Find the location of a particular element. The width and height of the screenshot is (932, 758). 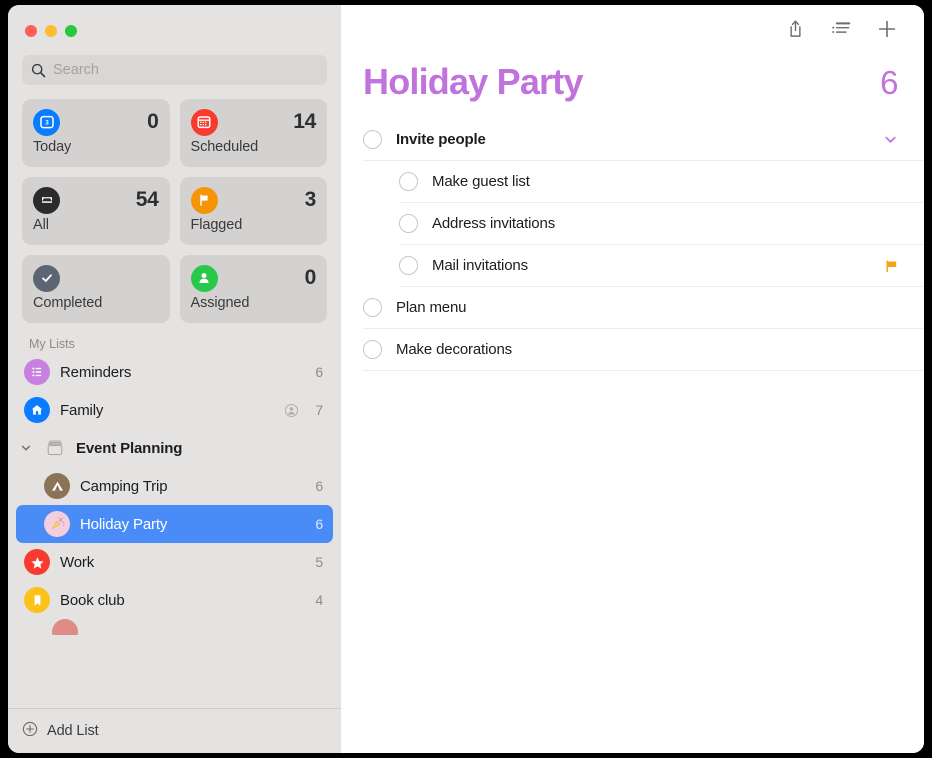

reminder-row: Address invitations is located at coordinates (643, 224).